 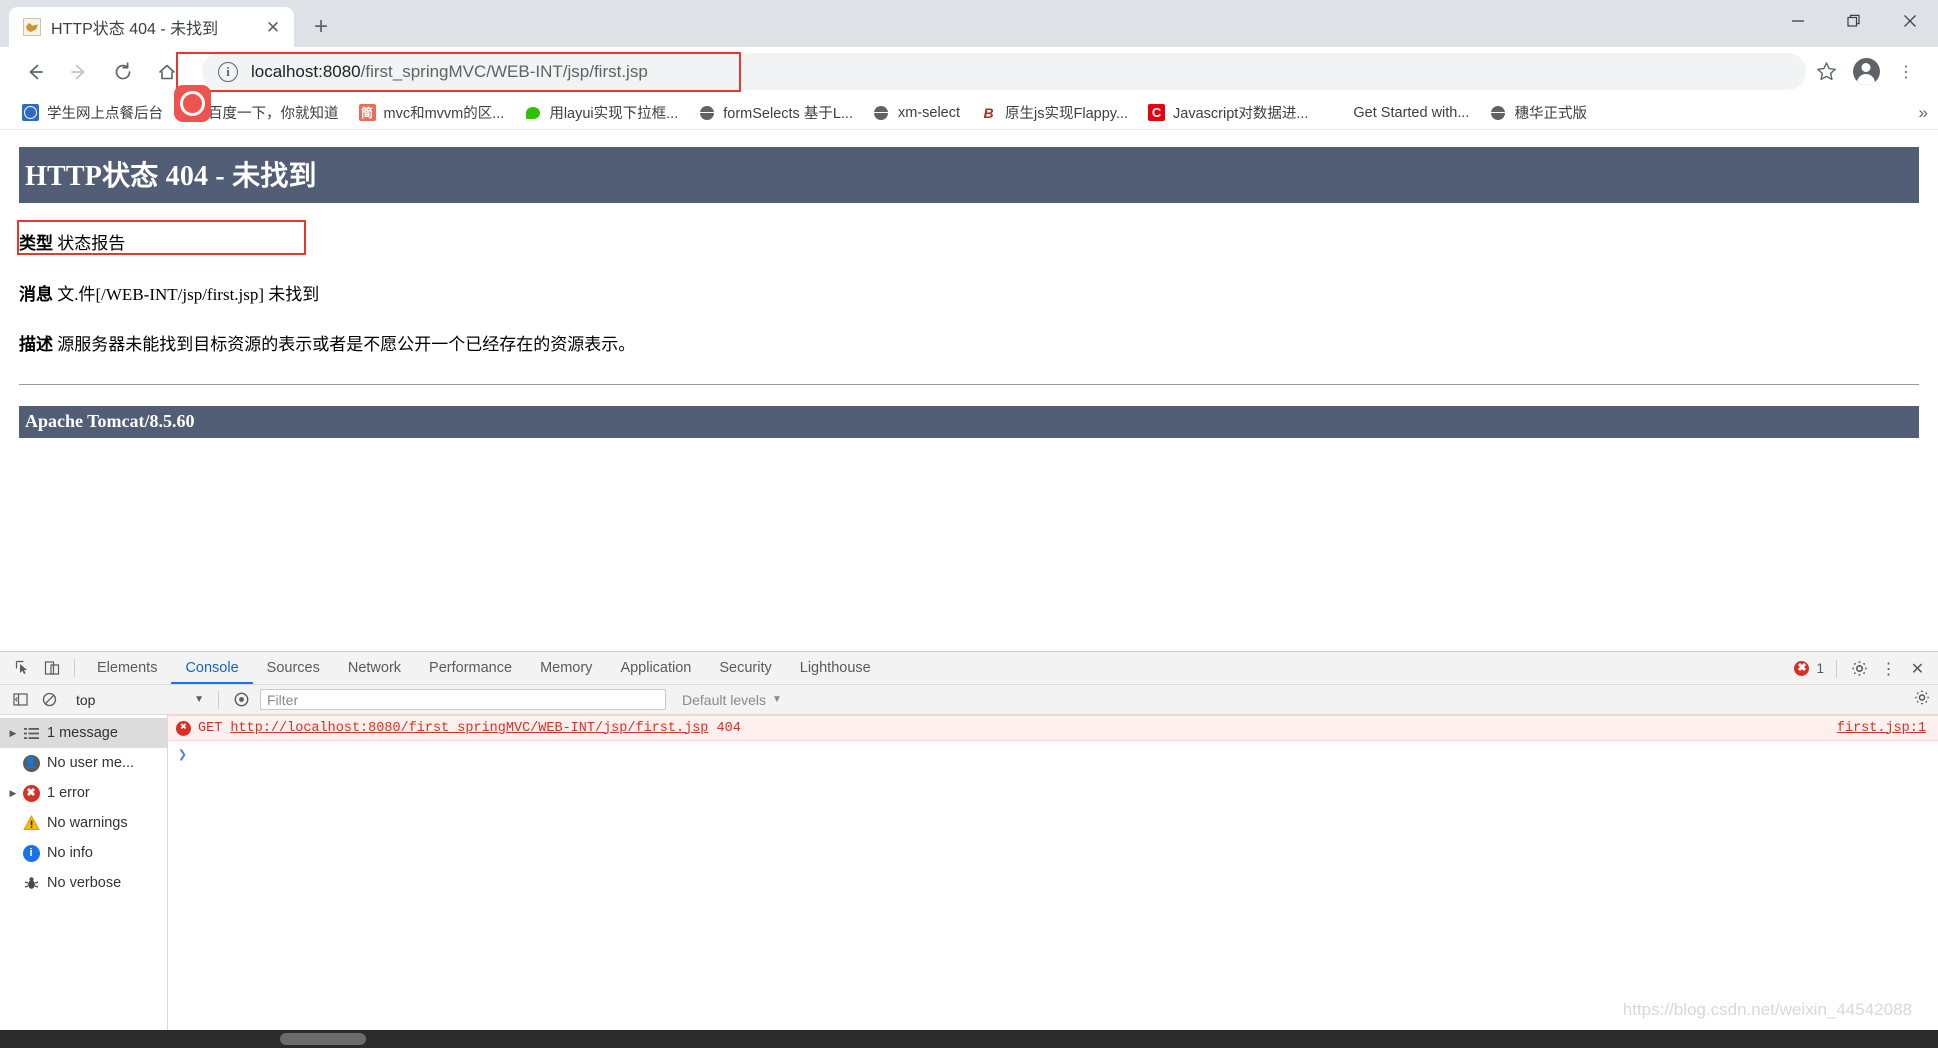 What do you see at coordinates (745, 668) in the screenshot?
I see `tab-security: Security` at bounding box center [745, 668].